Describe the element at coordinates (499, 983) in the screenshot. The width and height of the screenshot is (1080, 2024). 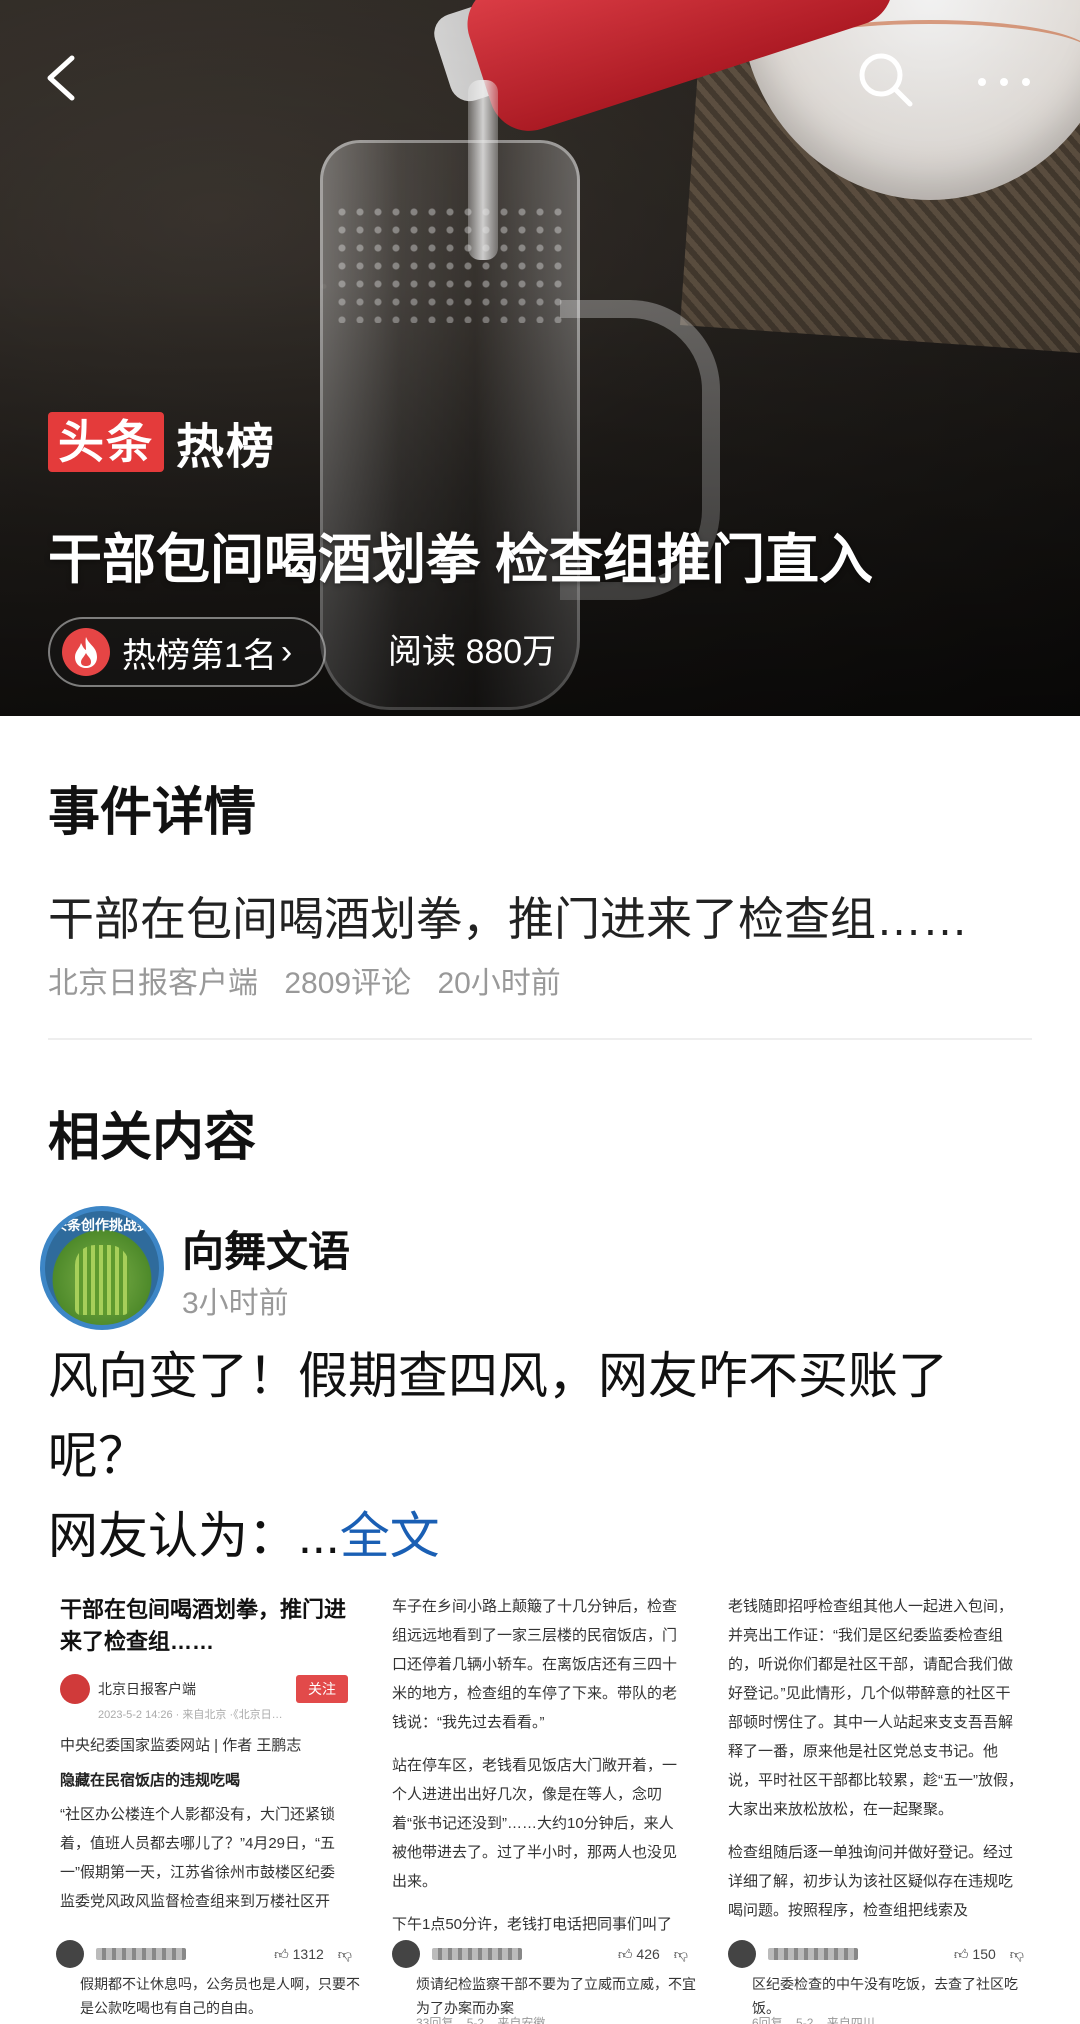
I see `event-time: 20小时前` at that location.